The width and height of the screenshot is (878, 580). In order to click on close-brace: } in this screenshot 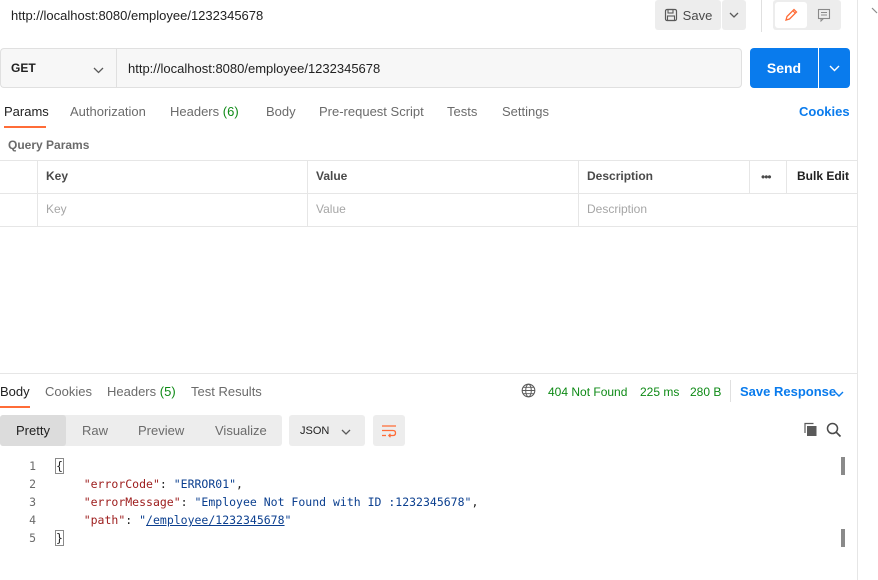, I will do `click(59, 538)`.